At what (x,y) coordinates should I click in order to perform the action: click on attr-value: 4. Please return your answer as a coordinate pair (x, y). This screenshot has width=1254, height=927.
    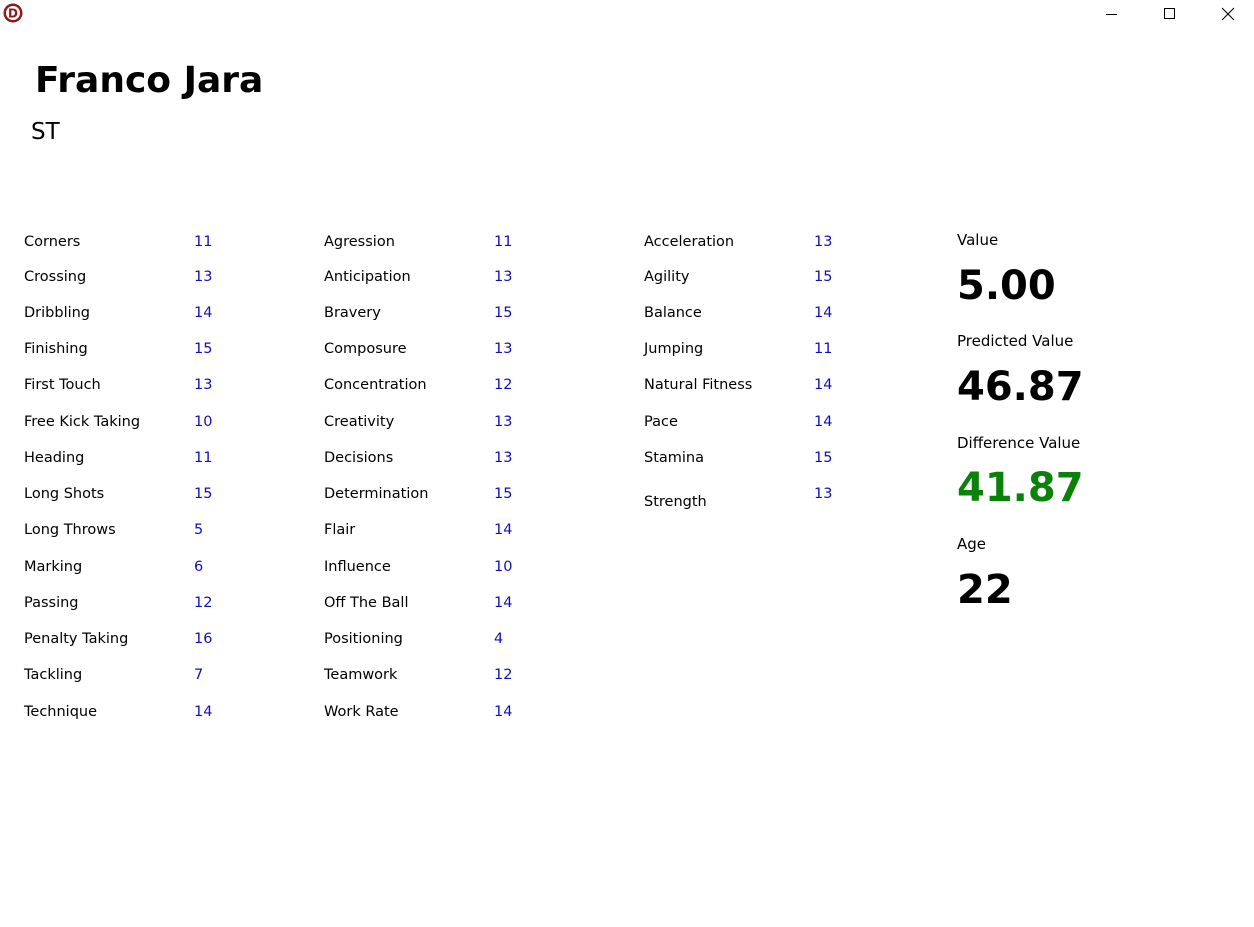
    Looking at the image, I should click on (499, 639).